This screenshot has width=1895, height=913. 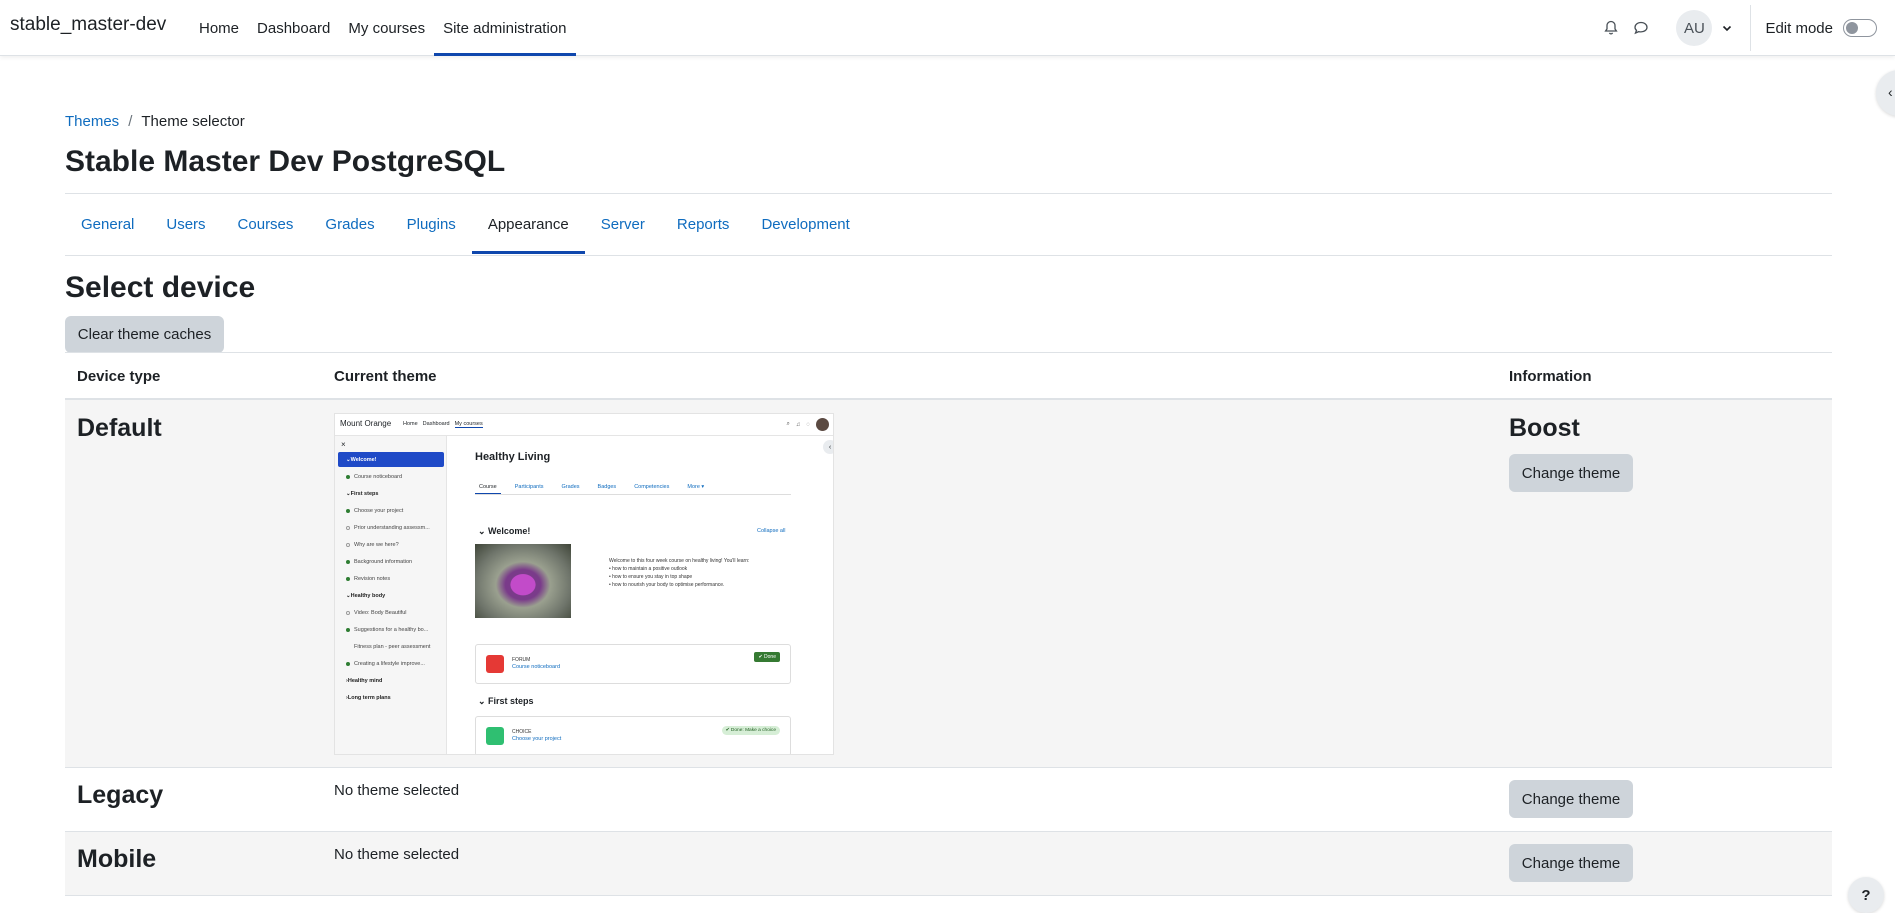 I want to click on tab-users: Users, so click(x=185, y=224).